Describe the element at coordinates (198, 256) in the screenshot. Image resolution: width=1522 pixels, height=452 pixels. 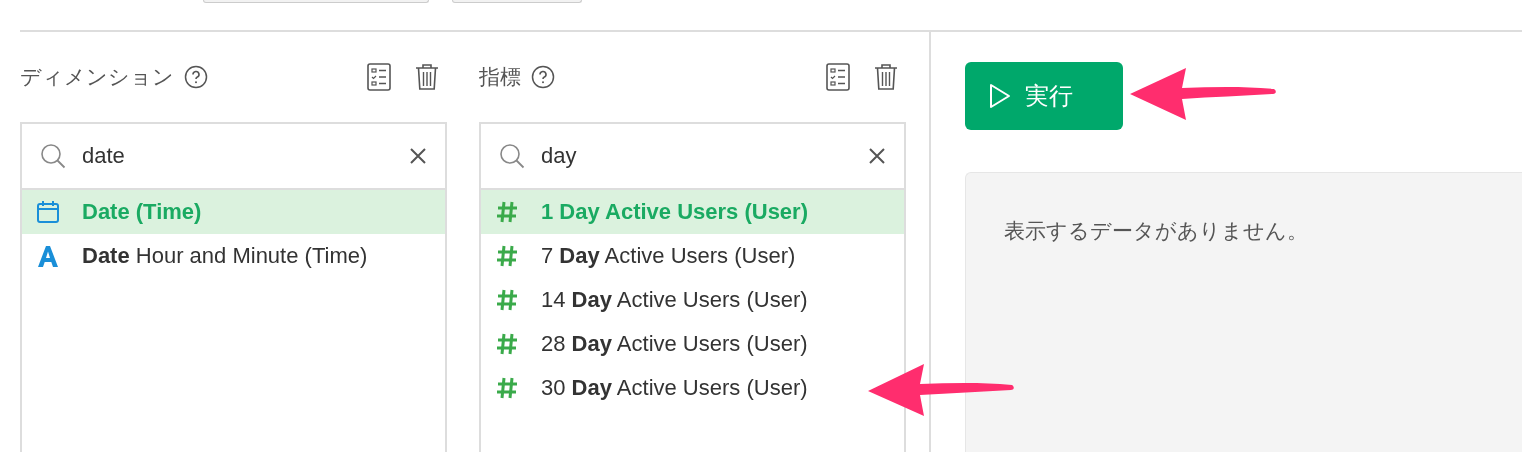
I see `list-item: Date Hour and Minute (Time)` at that location.